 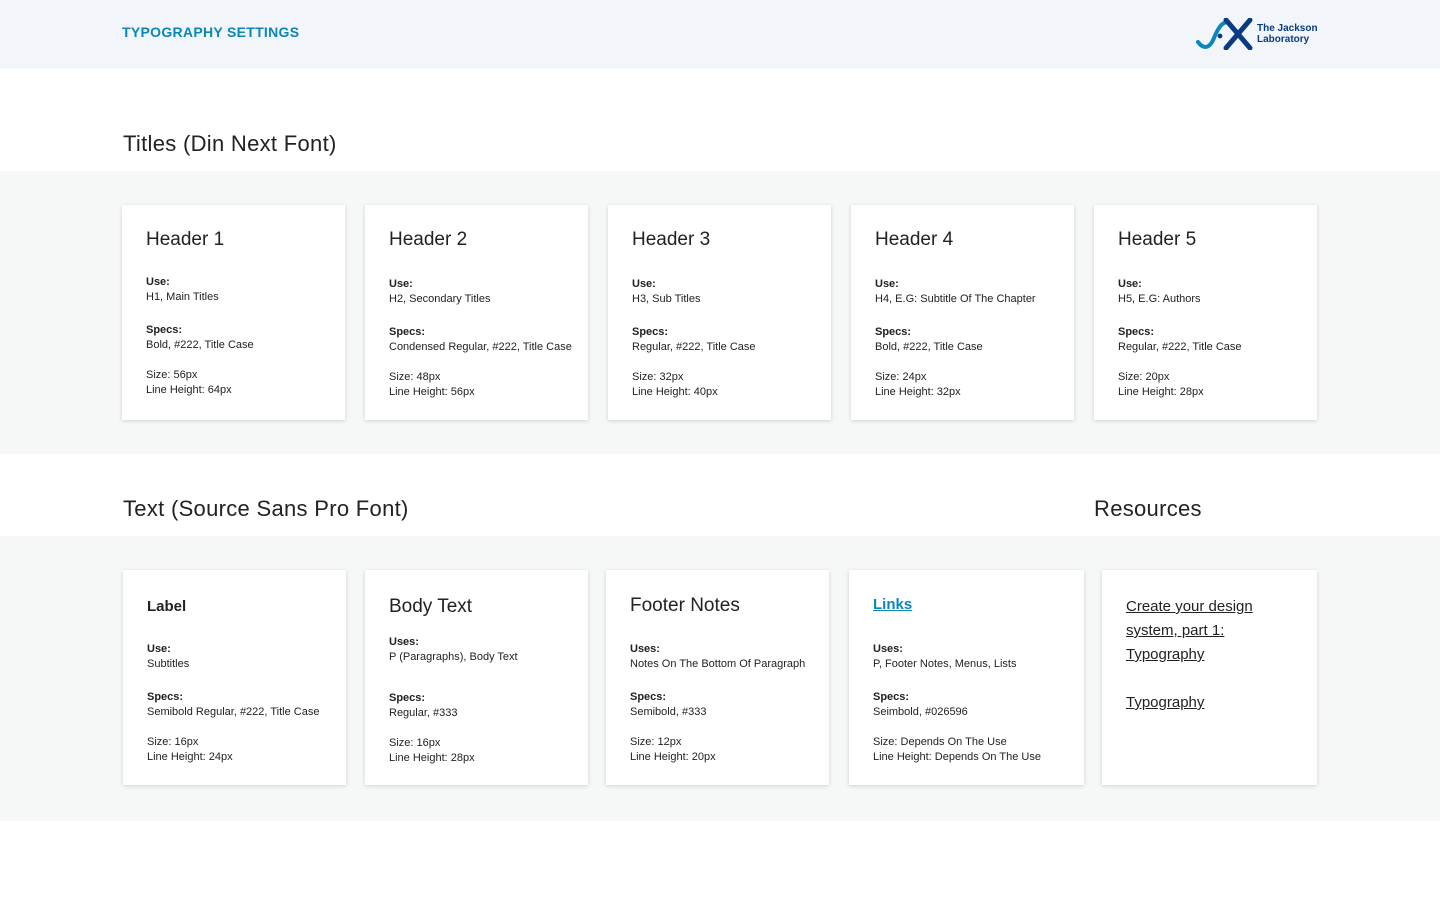 What do you see at coordinates (453, 649) in the screenshot?
I see `card-use: Uses: P (Paragraphs), Body Text` at bounding box center [453, 649].